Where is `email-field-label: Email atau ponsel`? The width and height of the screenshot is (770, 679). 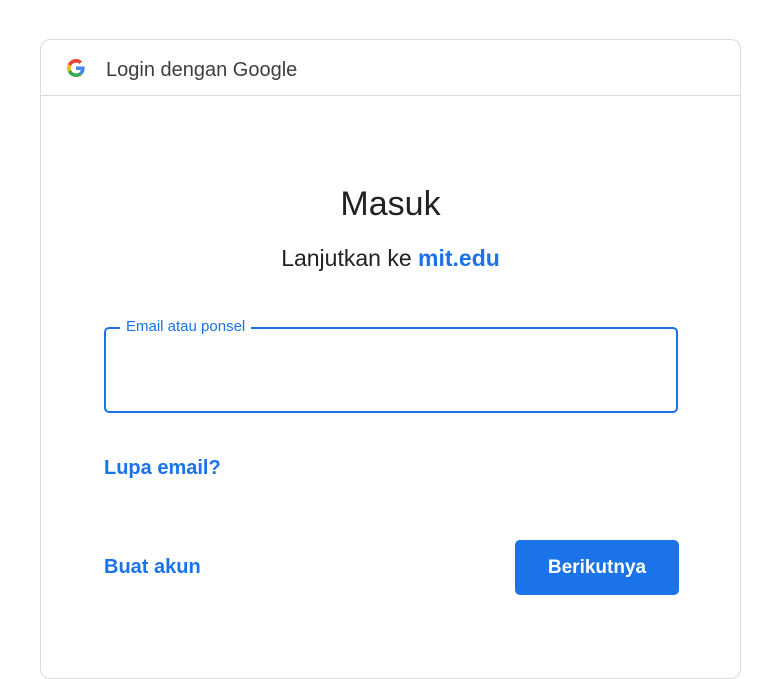 email-field-label: Email atau ponsel is located at coordinates (186, 327).